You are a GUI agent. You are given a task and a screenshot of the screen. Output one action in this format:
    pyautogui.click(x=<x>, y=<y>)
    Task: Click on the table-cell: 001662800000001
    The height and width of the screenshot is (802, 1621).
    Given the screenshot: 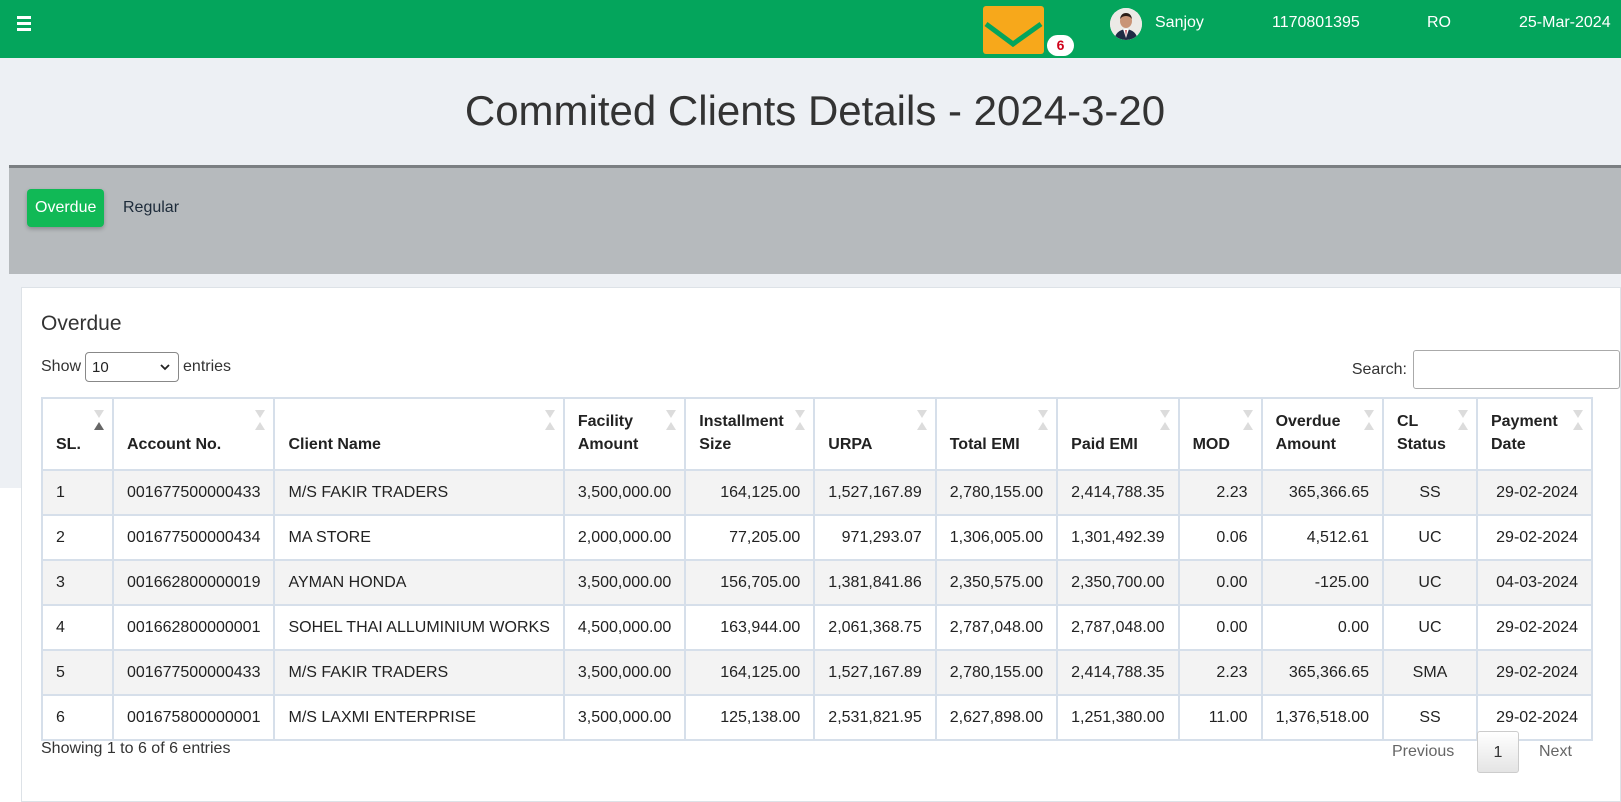 What is the action you would take?
    pyautogui.click(x=193, y=627)
    